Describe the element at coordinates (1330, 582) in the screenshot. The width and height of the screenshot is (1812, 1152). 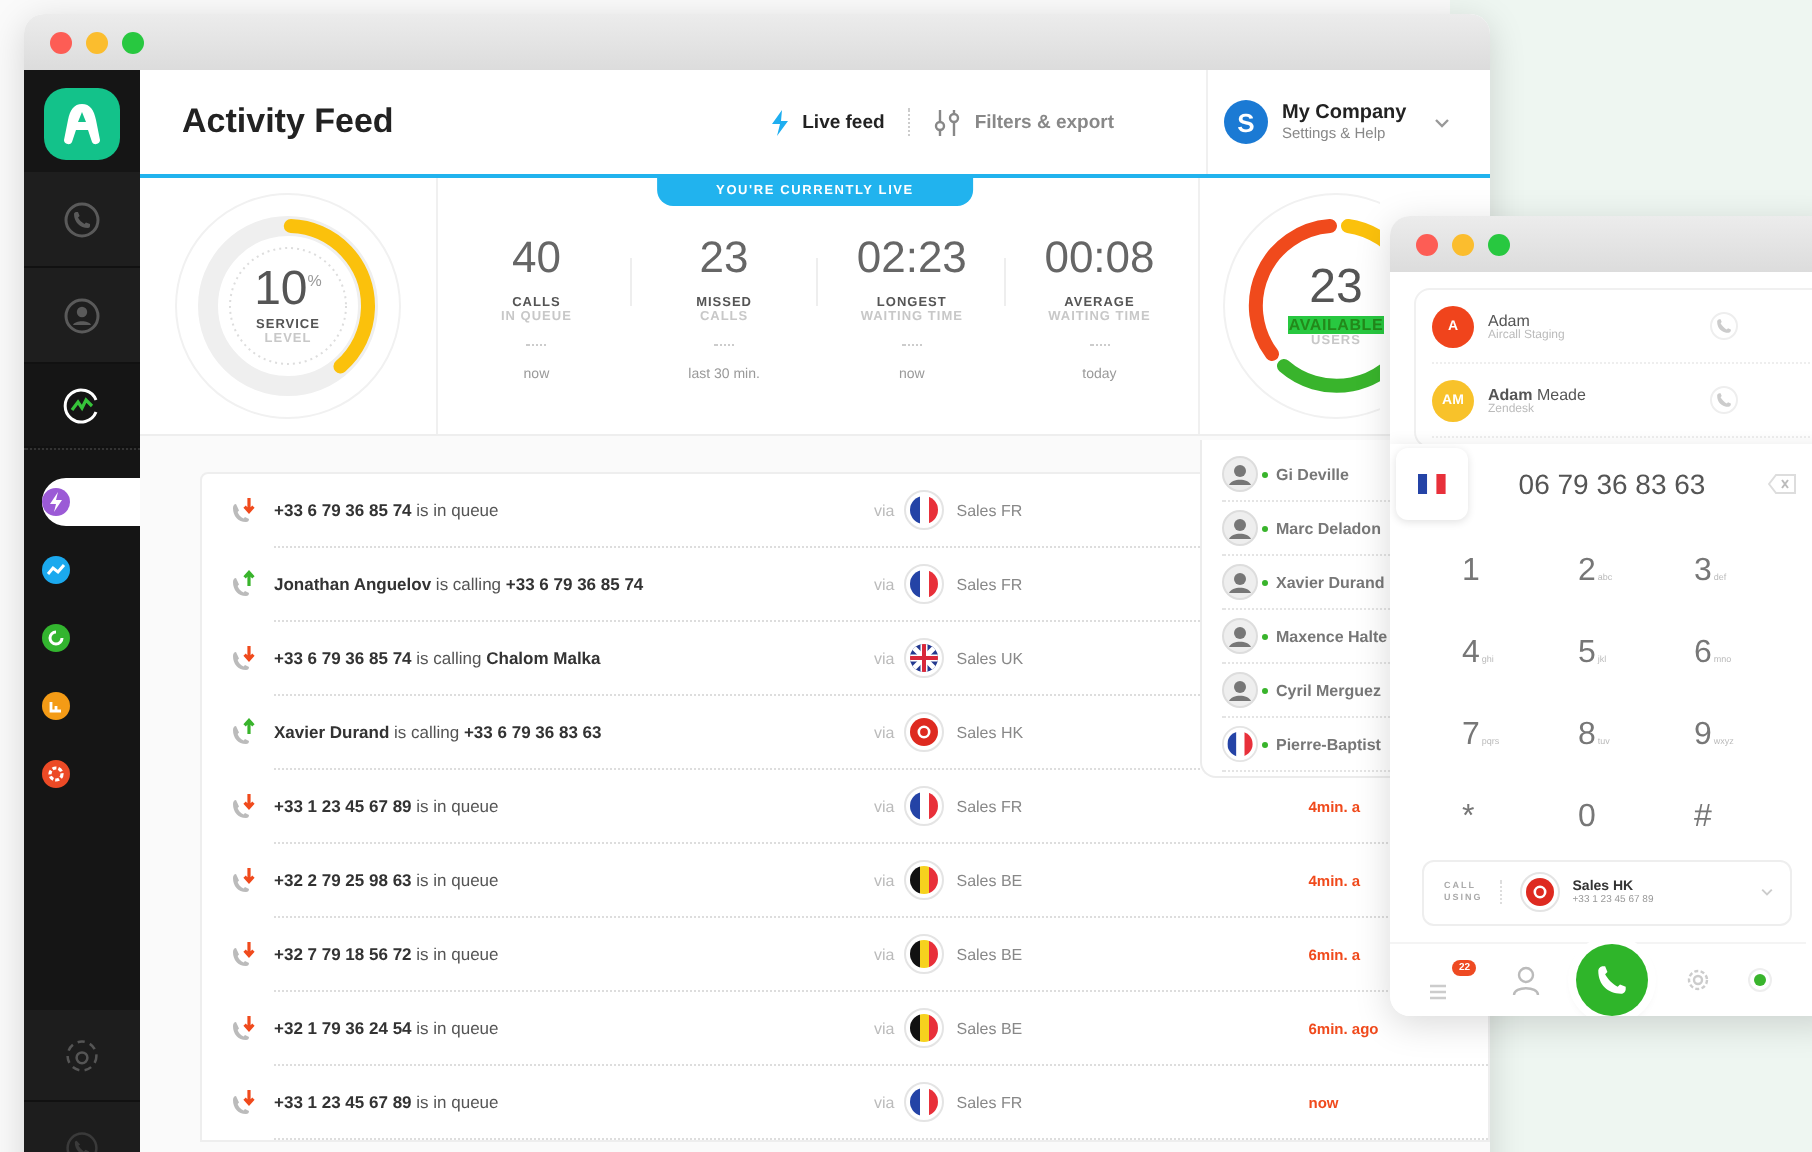
I see `user-name: Xavier Durand` at that location.